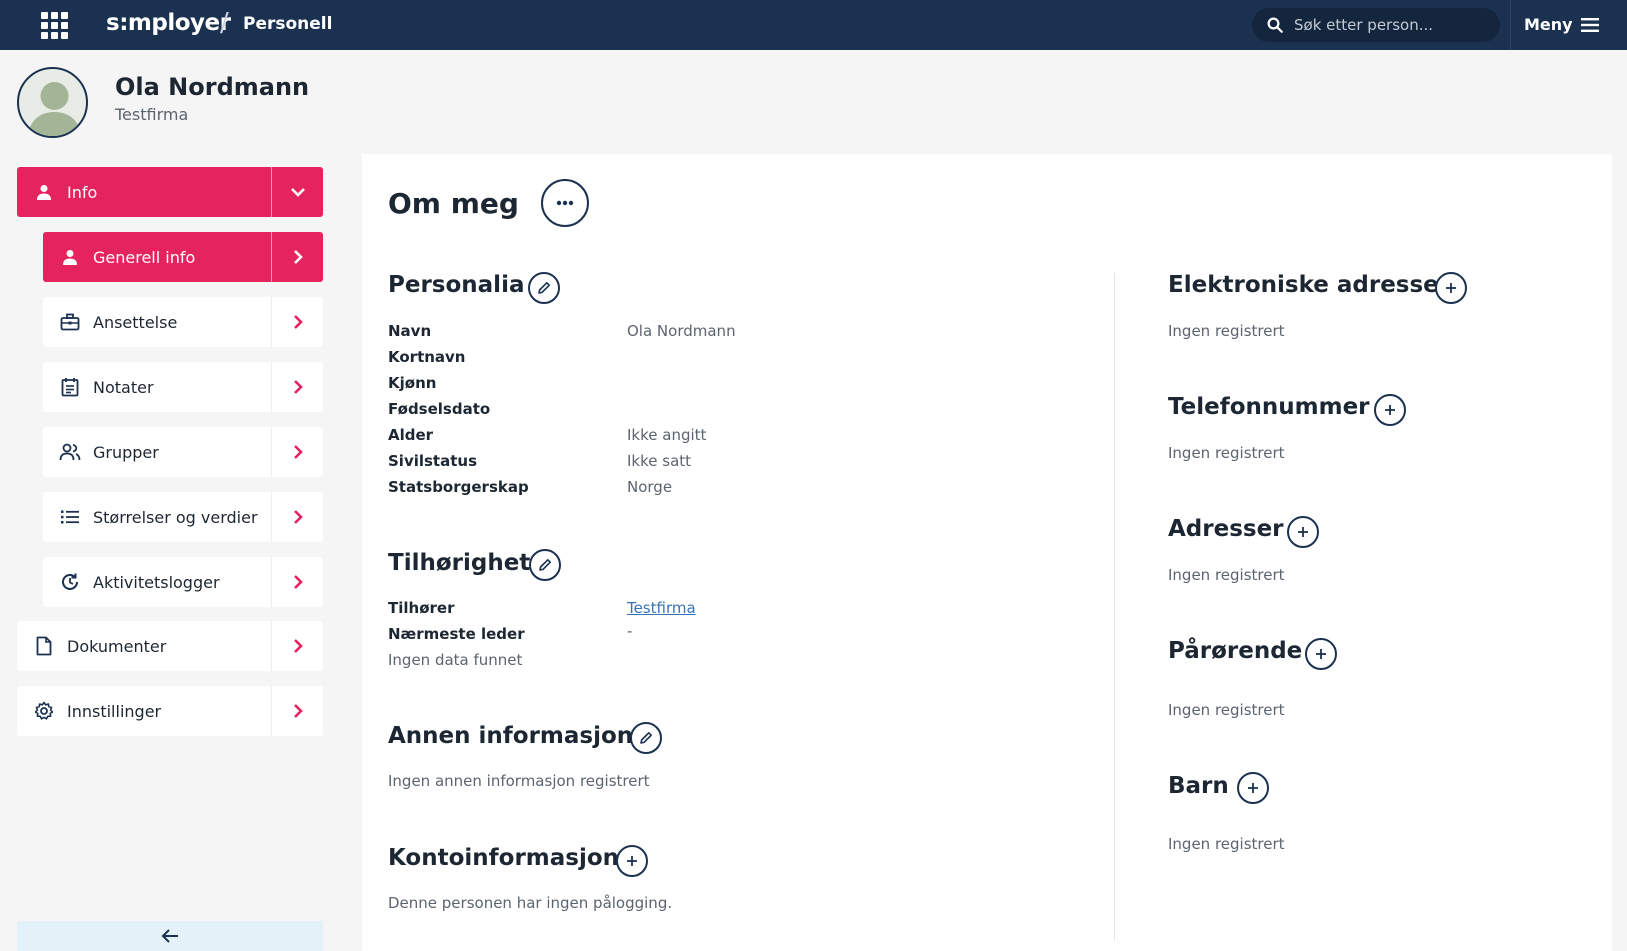  I want to click on section-title-parorende: Pårørende, so click(1235, 651).